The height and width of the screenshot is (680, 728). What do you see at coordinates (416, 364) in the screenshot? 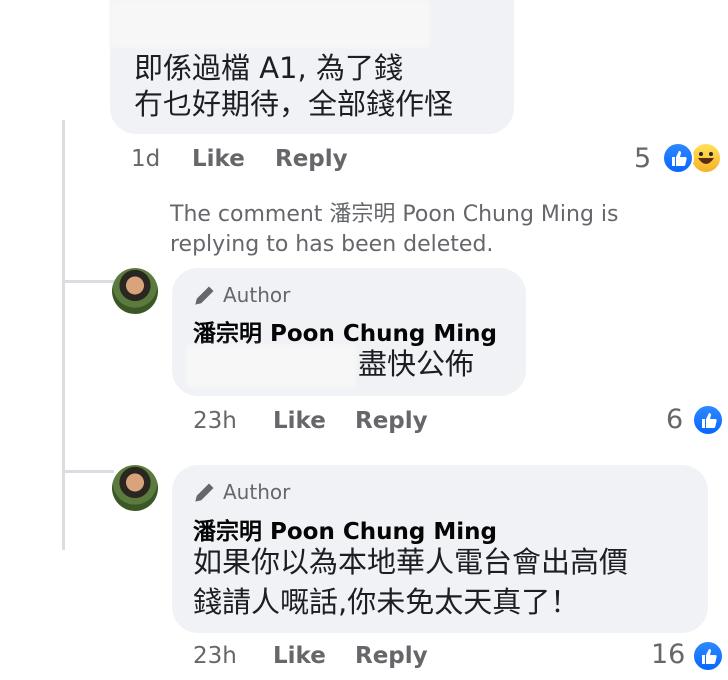
I see `reply-text: 盡快公佈` at bounding box center [416, 364].